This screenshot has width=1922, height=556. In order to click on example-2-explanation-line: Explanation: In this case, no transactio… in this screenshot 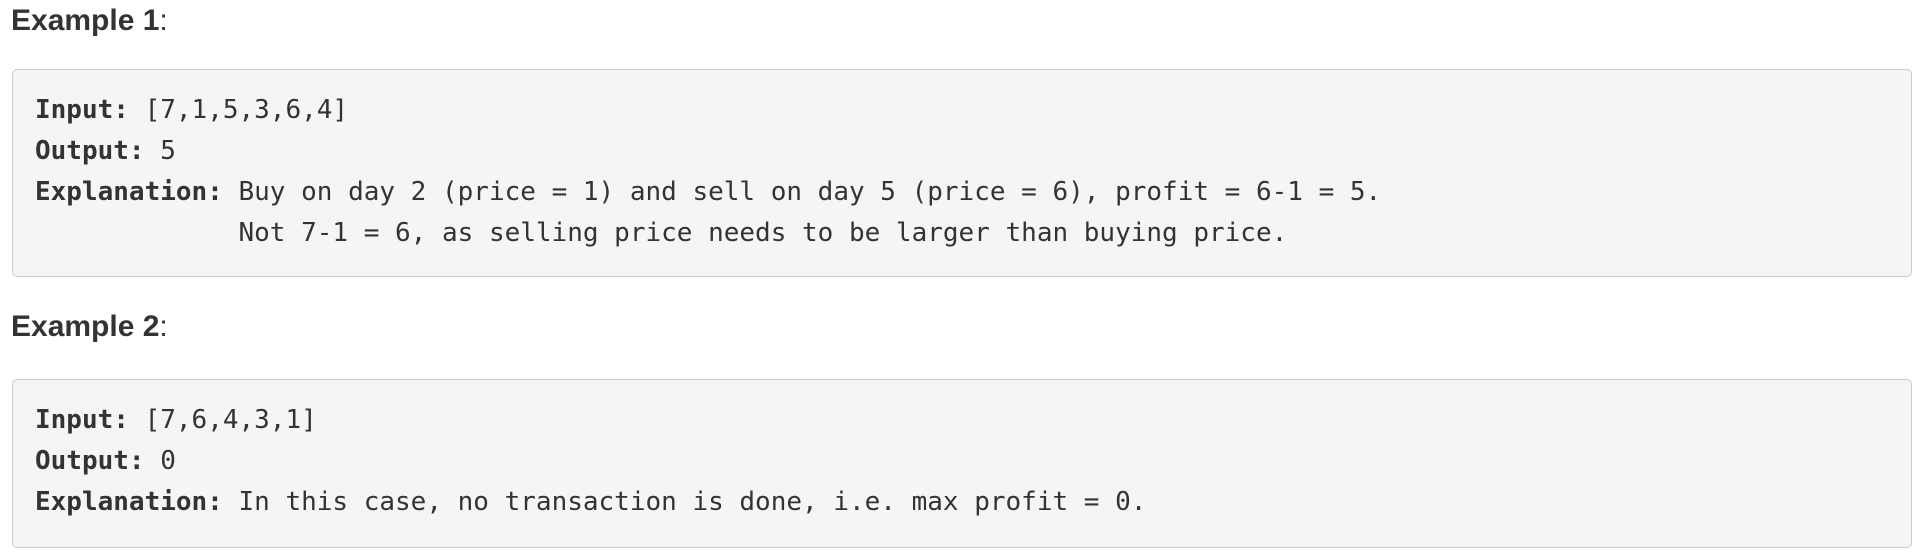, I will do `click(973, 502)`.